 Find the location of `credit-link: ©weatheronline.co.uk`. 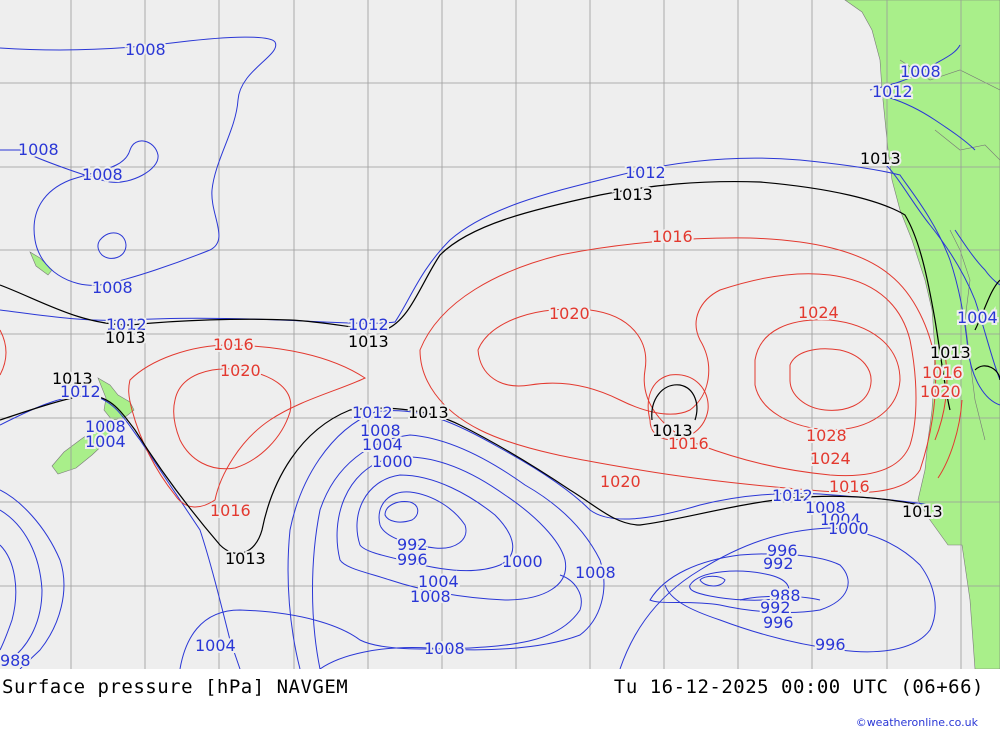

credit-link: ©weatheronline.co.uk is located at coordinates (917, 722).